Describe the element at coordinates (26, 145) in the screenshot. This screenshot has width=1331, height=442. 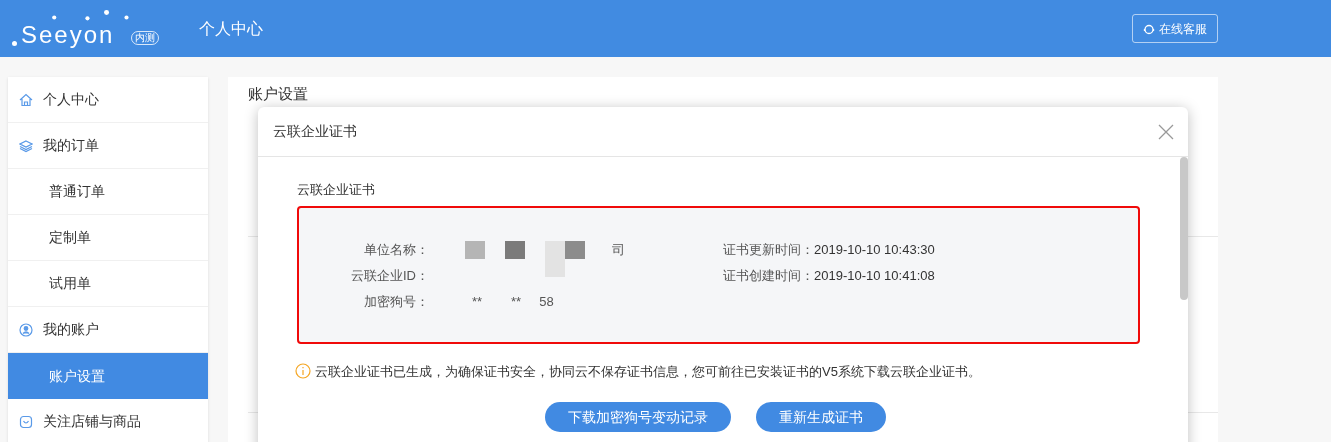
I see `layers-icon` at that location.